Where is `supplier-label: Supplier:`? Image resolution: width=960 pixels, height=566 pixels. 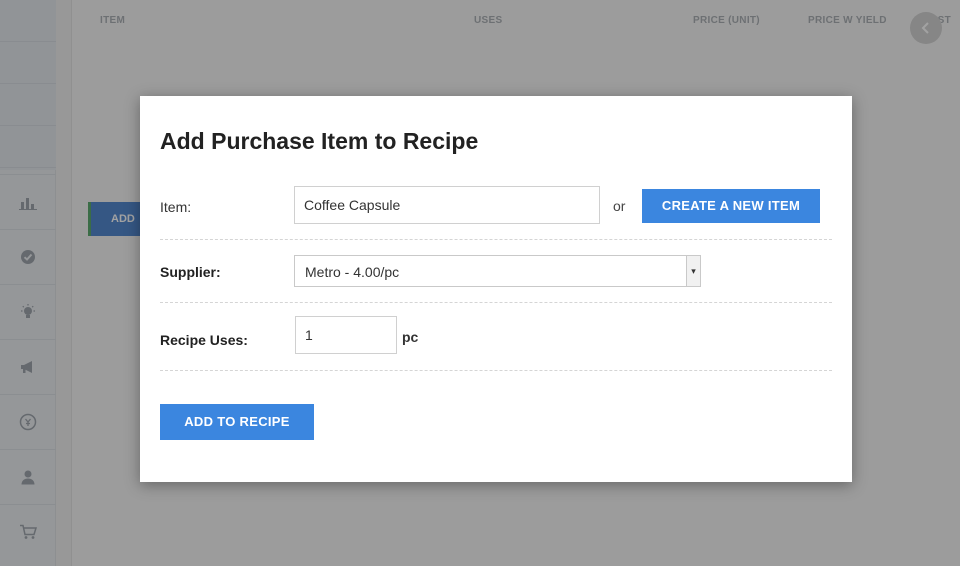 supplier-label: Supplier: is located at coordinates (190, 272).